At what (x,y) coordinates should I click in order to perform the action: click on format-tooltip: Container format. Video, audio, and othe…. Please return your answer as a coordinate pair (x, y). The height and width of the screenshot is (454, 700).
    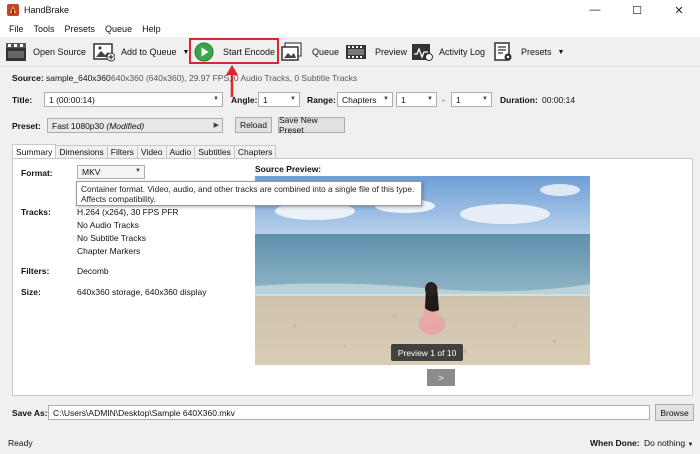
    Looking at the image, I should click on (249, 193).